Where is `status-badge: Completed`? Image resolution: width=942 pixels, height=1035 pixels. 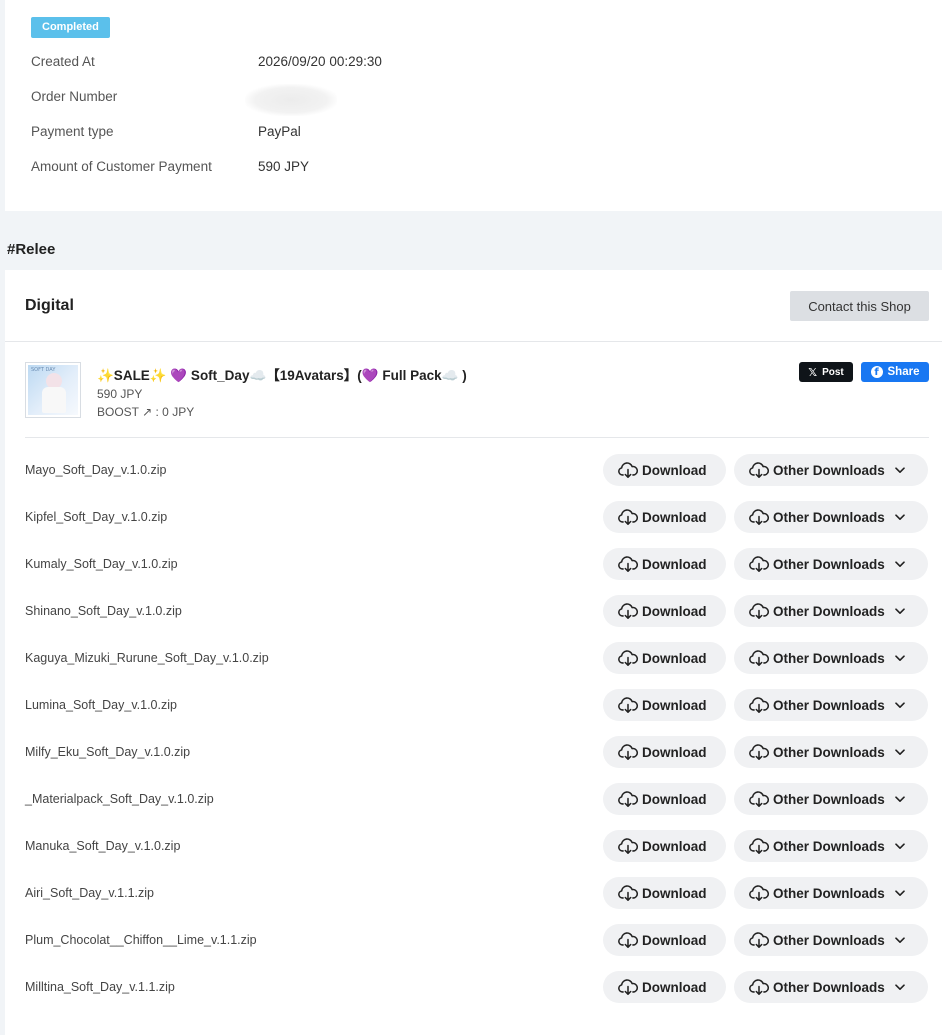
status-badge: Completed is located at coordinates (70, 27).